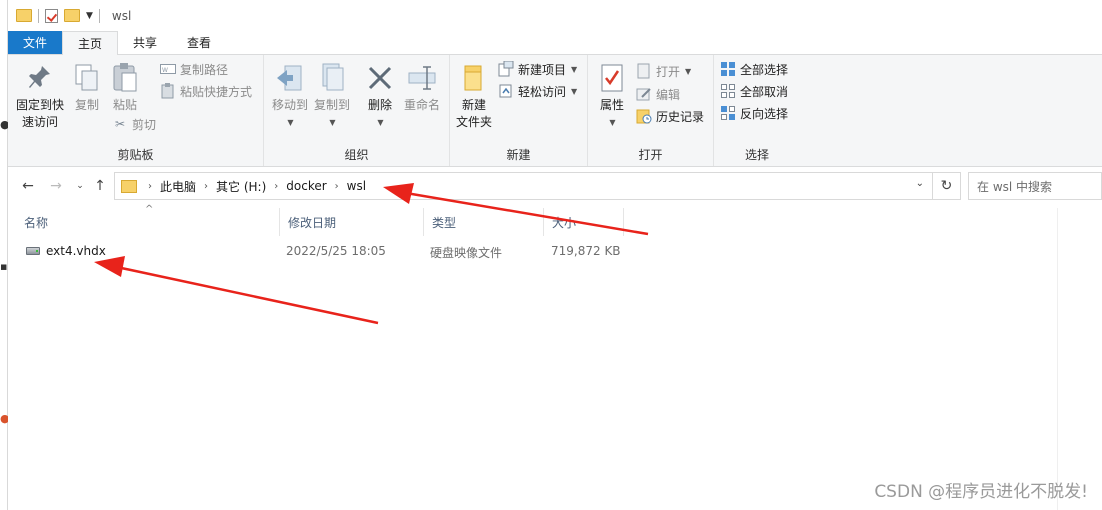 Image resolution: width=1102 pixels, height=510 pixels. Describe the element at coordinates (352, 222) in the screenshot. I see `column-header-modified: 修改日期` at that location.